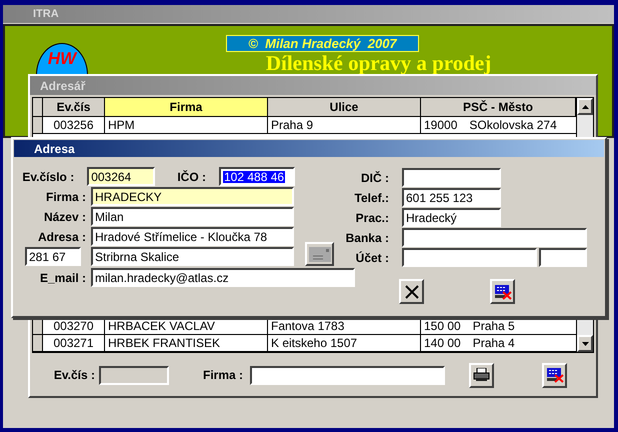  What do you see at coordinates (186, 125) in the screenshot?
I see `table-cell: HPM` at bounding box center [186, 125].